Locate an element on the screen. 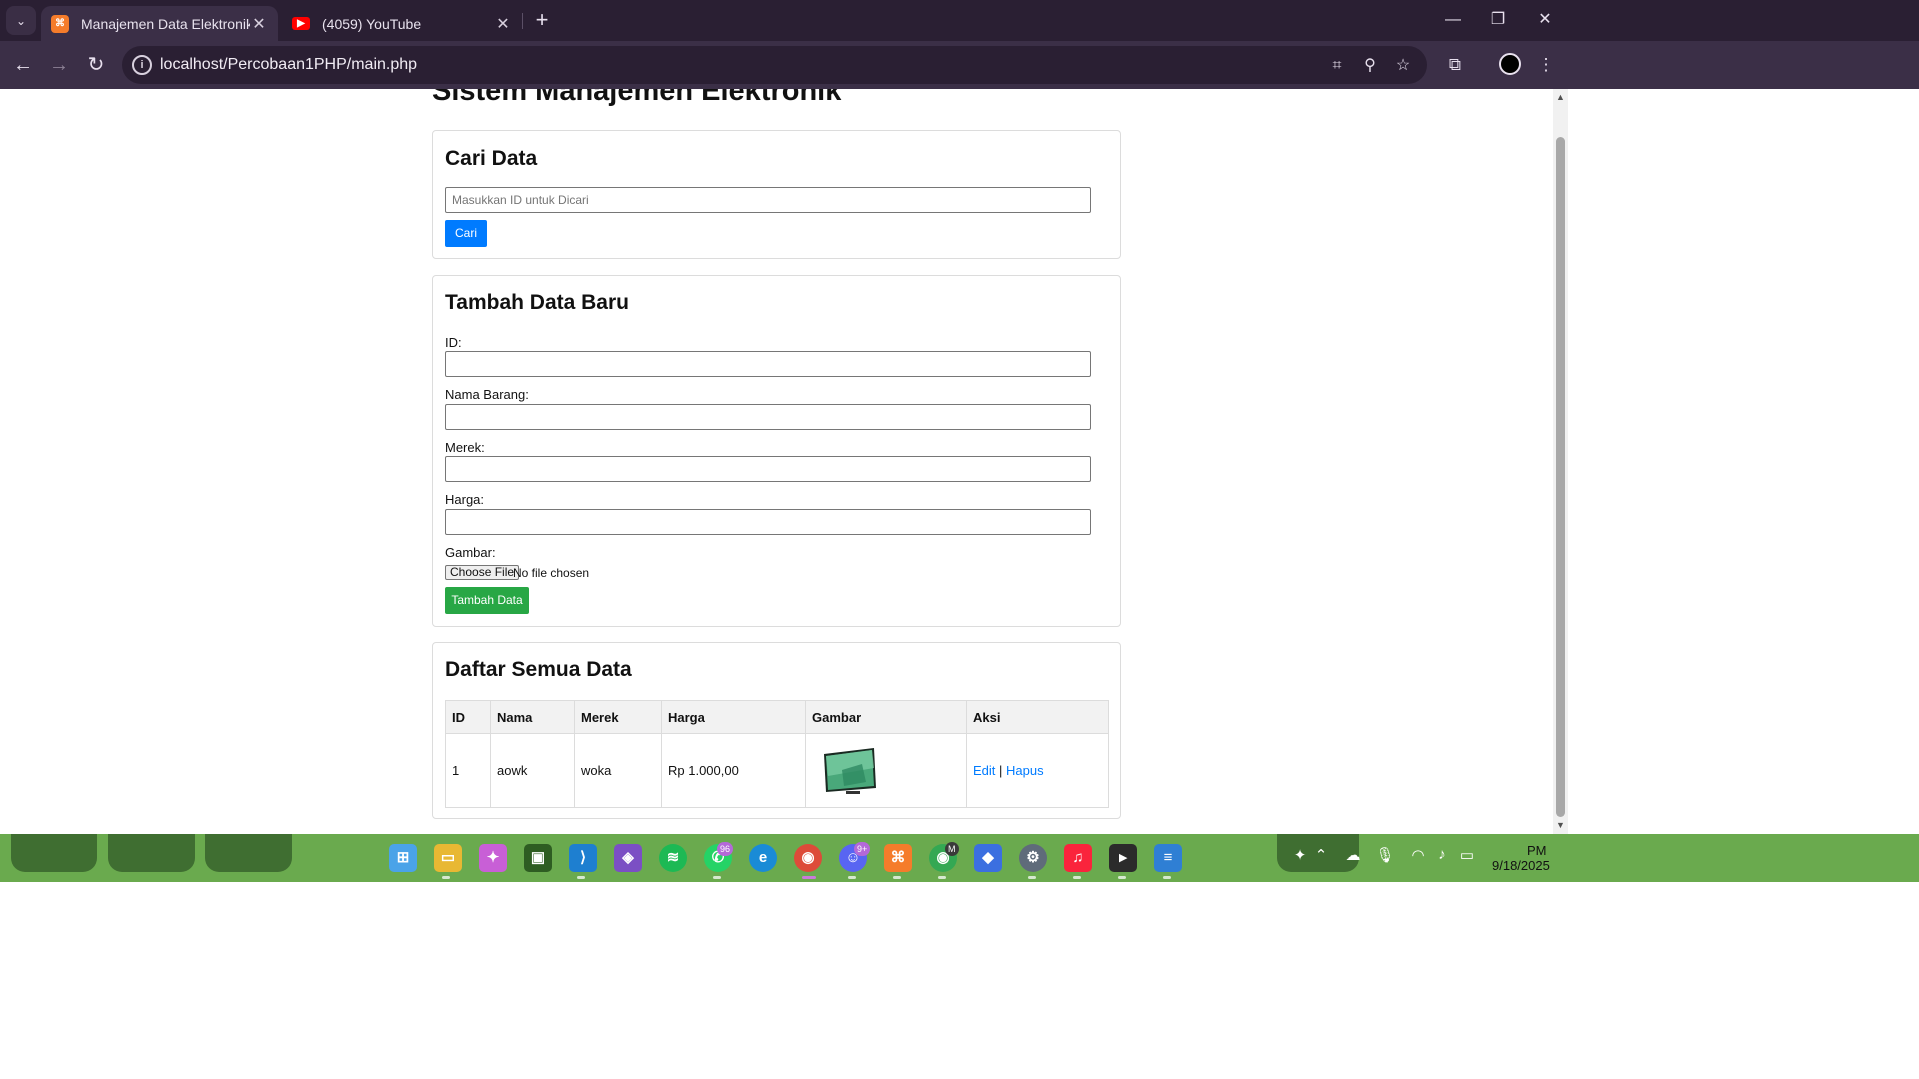 This screenshot has height=1079, width=1919. roblox-icon: ◆ is located at coordinates (988, 858).